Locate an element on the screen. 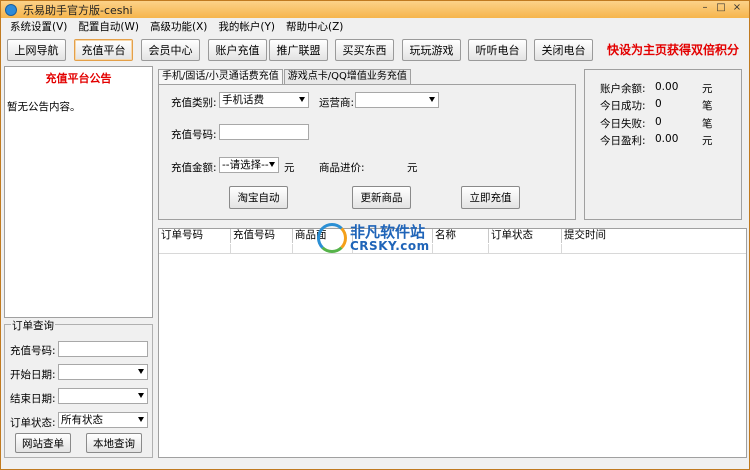 The height and width of the screenshot is (470, 750). site-watermark: 非凡软件站 CRSKY.com is located at coordinates (377, 238).